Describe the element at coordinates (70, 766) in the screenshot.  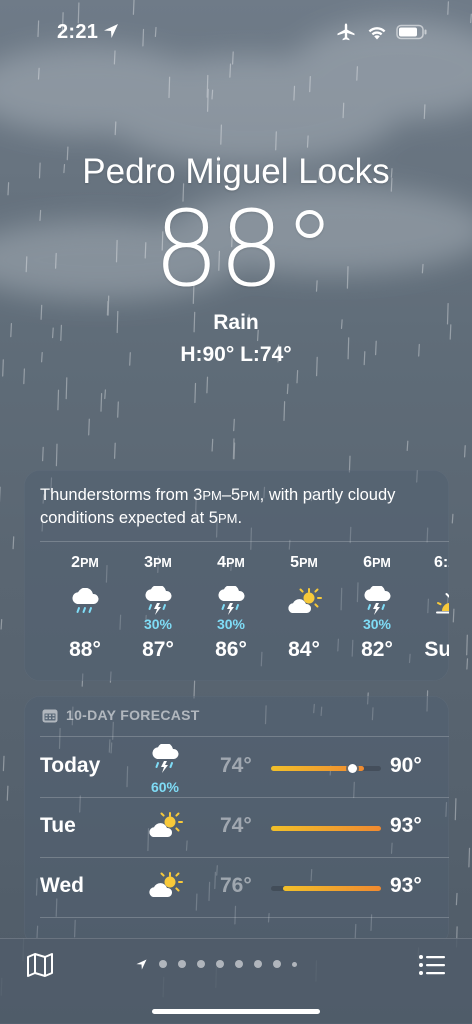
I see `forecast-day: Today` at that location.